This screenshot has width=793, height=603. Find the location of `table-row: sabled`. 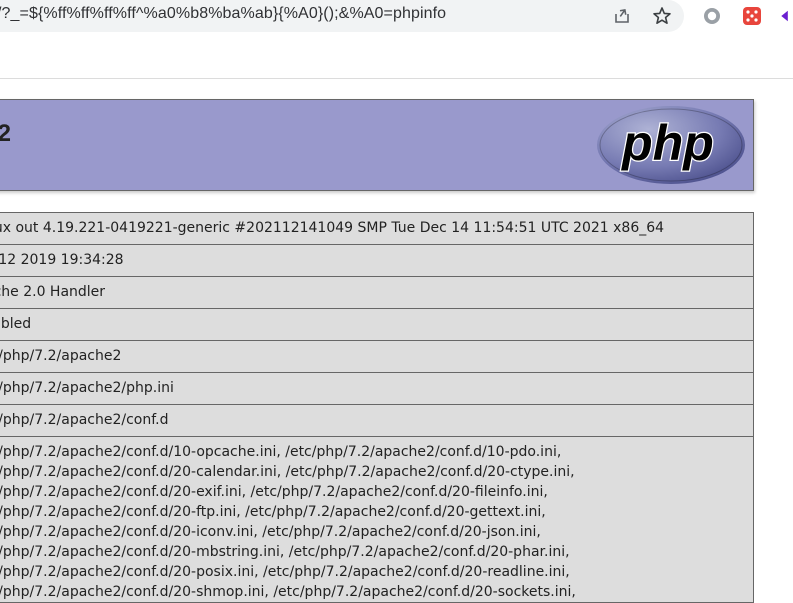

table-row: sabled is located at coordinates (377, 324).